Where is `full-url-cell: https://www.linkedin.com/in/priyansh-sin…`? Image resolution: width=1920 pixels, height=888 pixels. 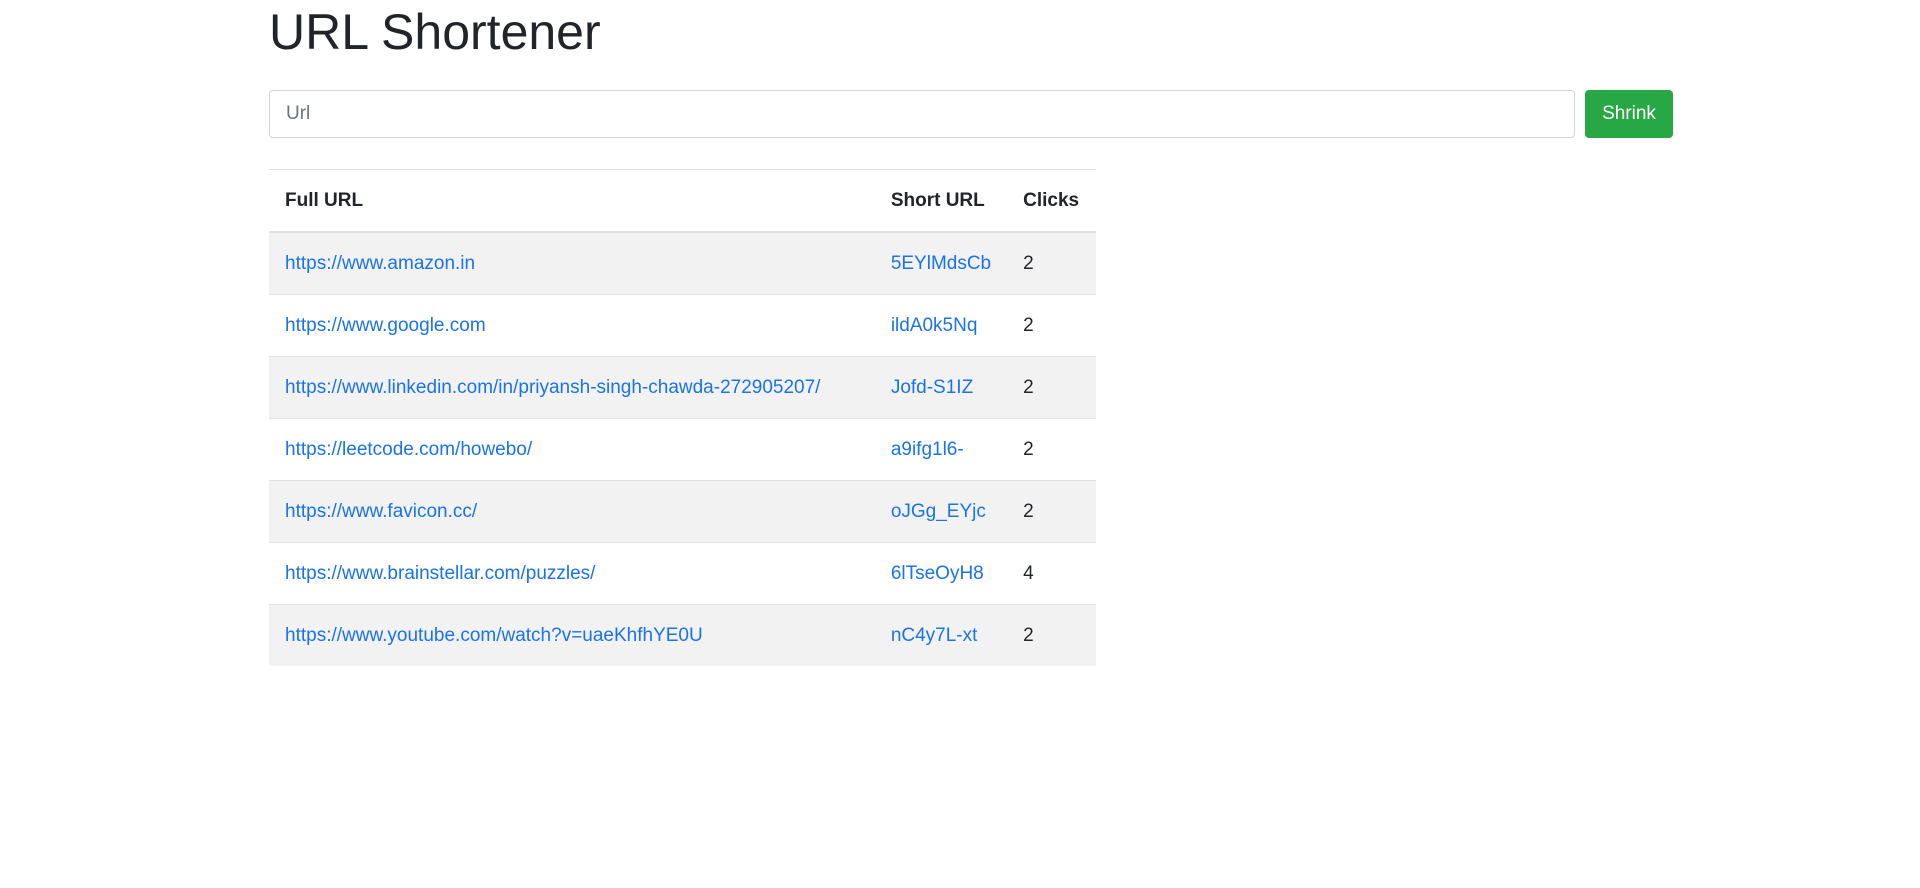 full-url-cell: https://www.linkedin.com/in/priyansh-sin… is located at coordinates (572, 387).